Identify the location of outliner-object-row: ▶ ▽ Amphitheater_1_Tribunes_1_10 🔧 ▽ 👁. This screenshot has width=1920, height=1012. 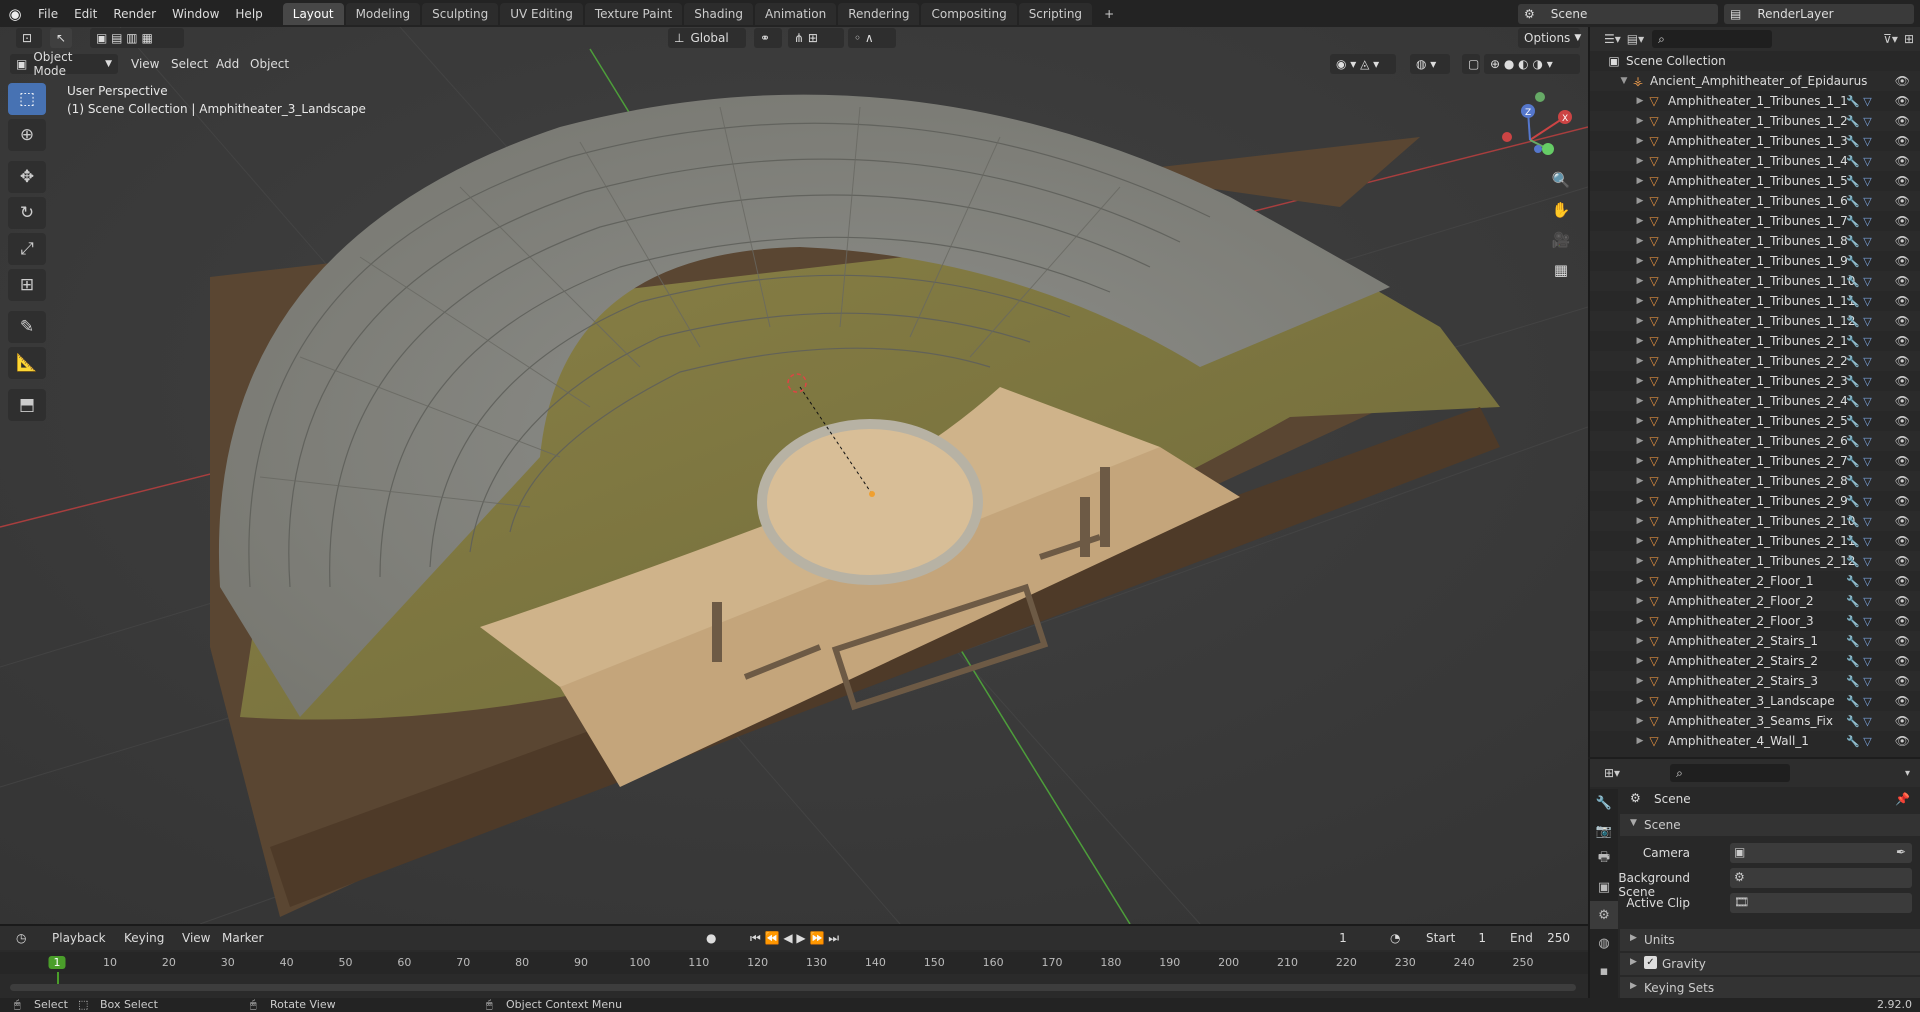
(1755, 281).